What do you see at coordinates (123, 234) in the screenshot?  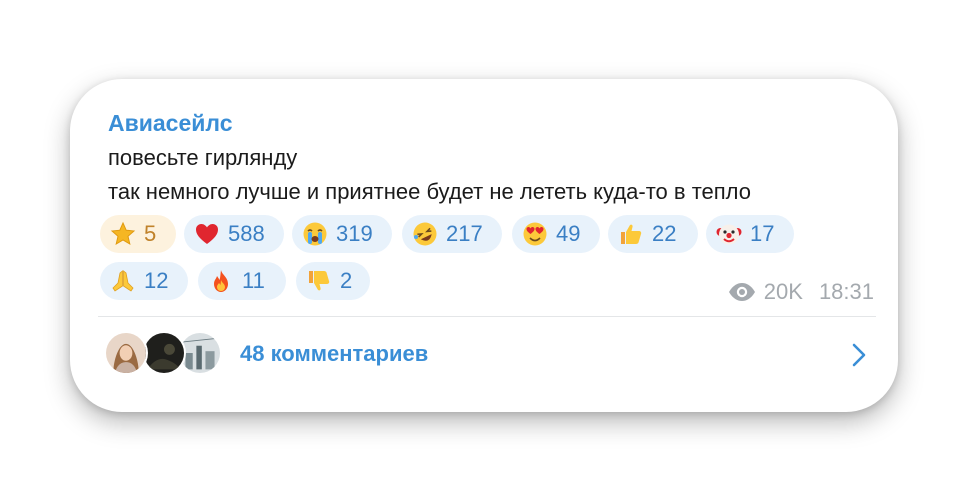 I see `star-icon` at bounding box center [123, 234].